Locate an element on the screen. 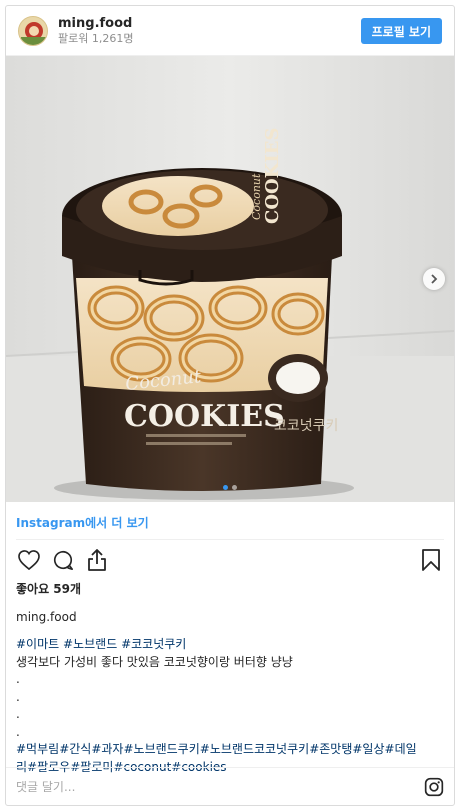  share-button is located at coordinates (97, 560).